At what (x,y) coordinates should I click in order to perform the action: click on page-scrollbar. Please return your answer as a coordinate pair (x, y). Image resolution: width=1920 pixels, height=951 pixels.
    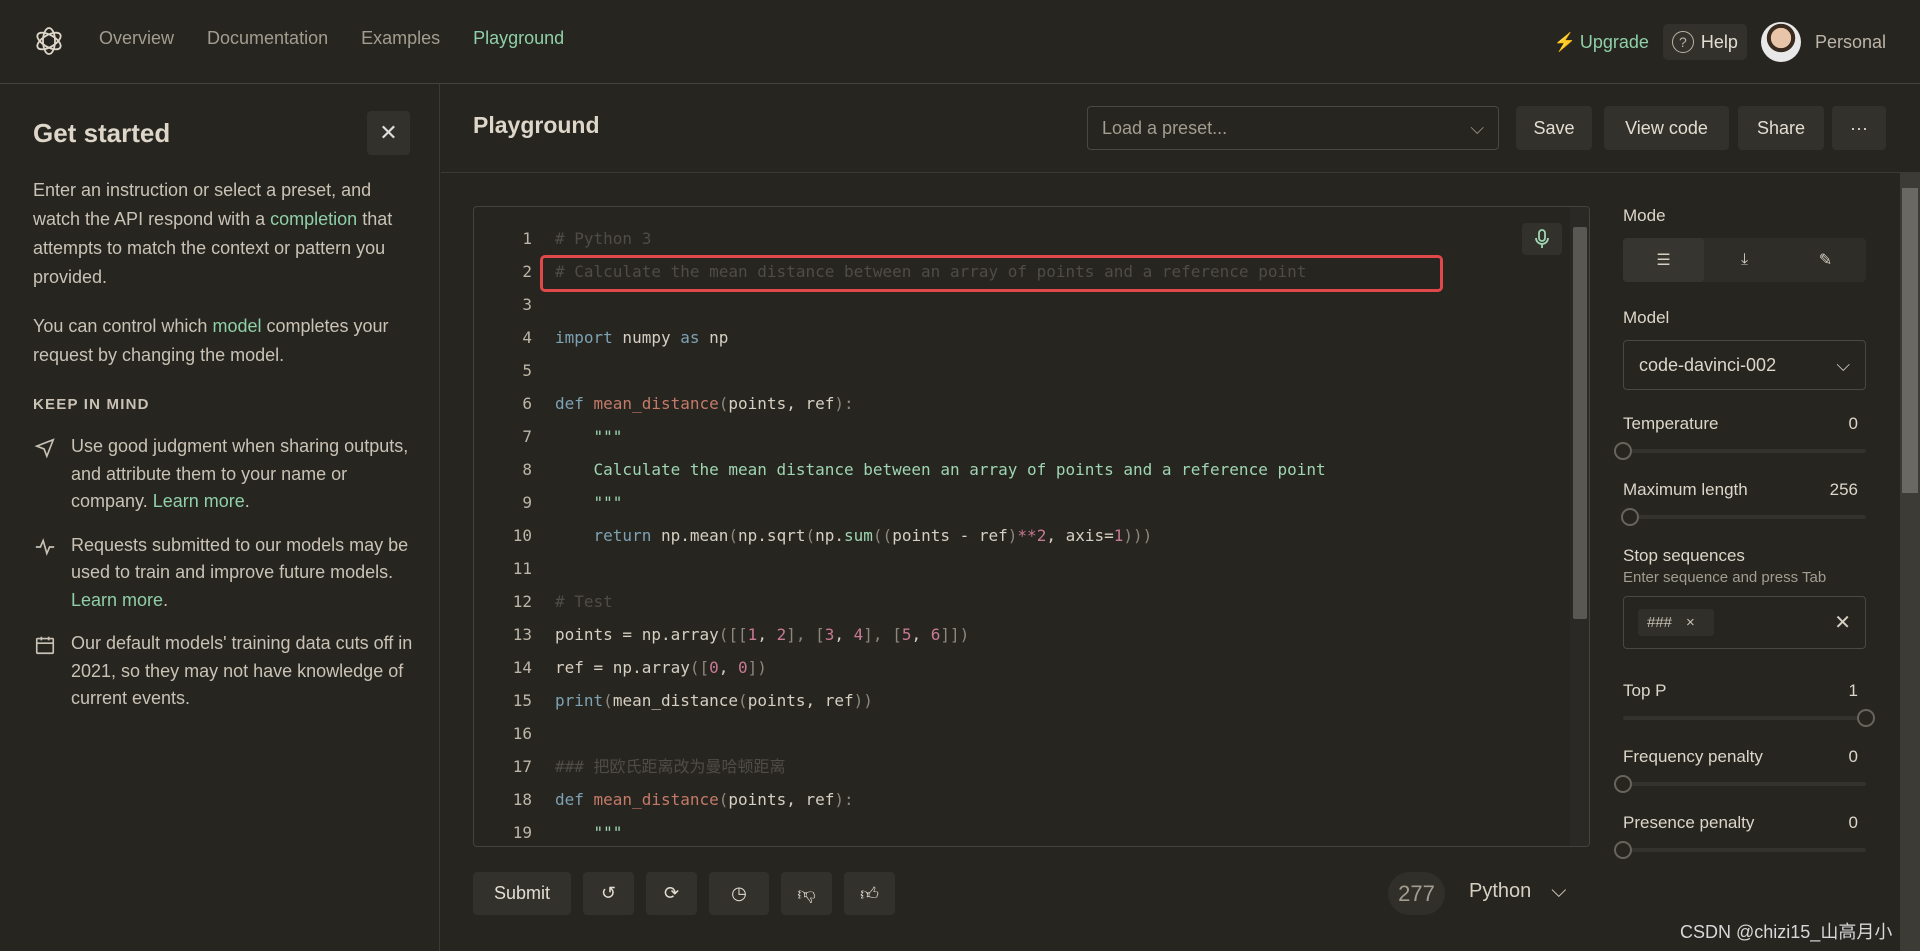
    Looking at the image, I should click on (1910, 562).